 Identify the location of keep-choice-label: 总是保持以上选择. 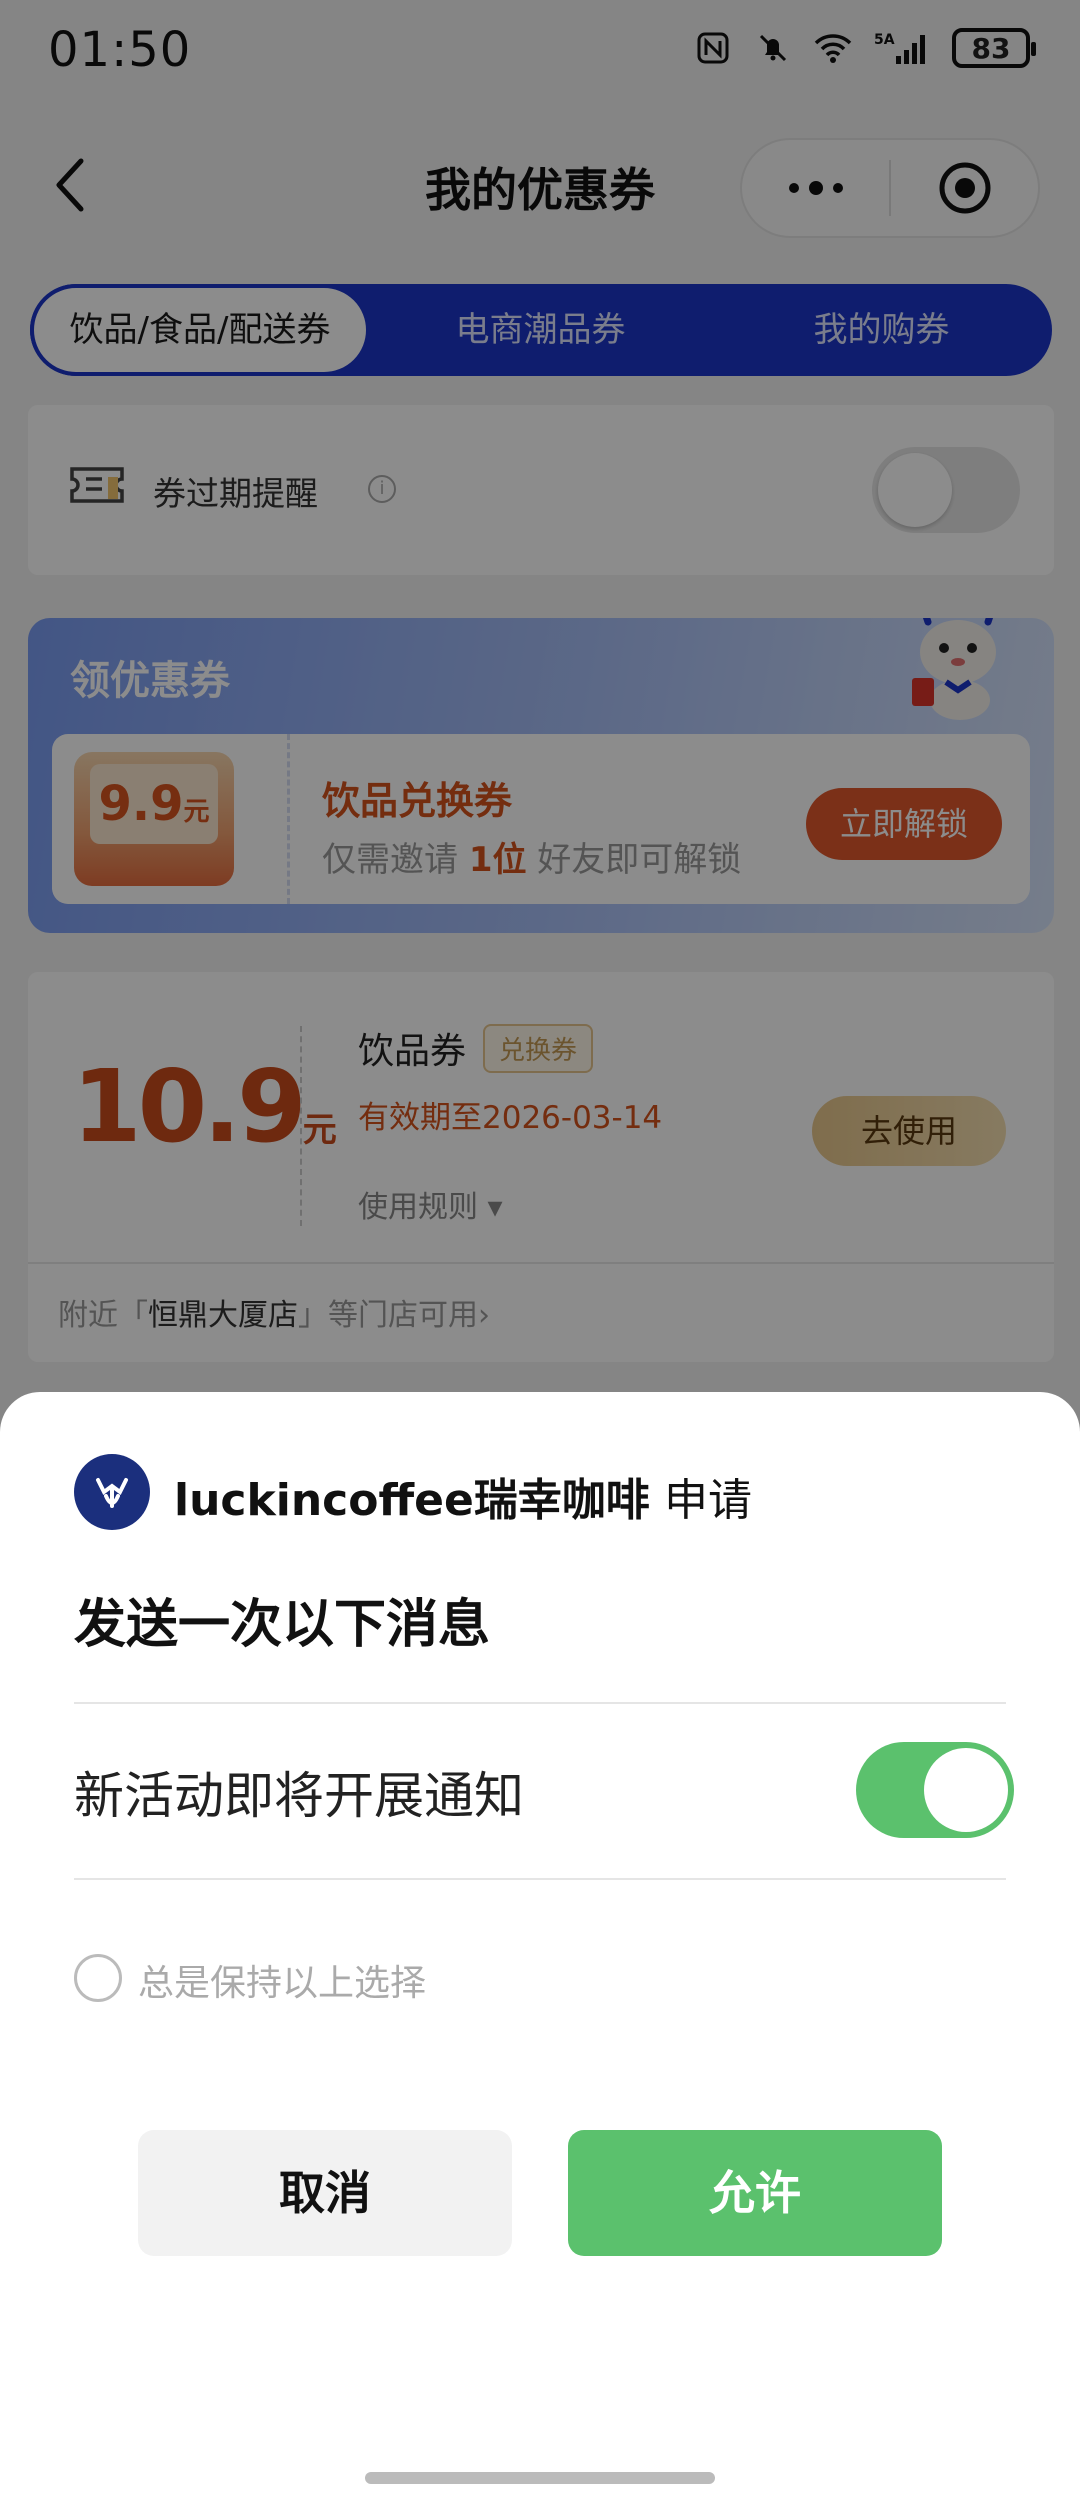
(282, 1980).